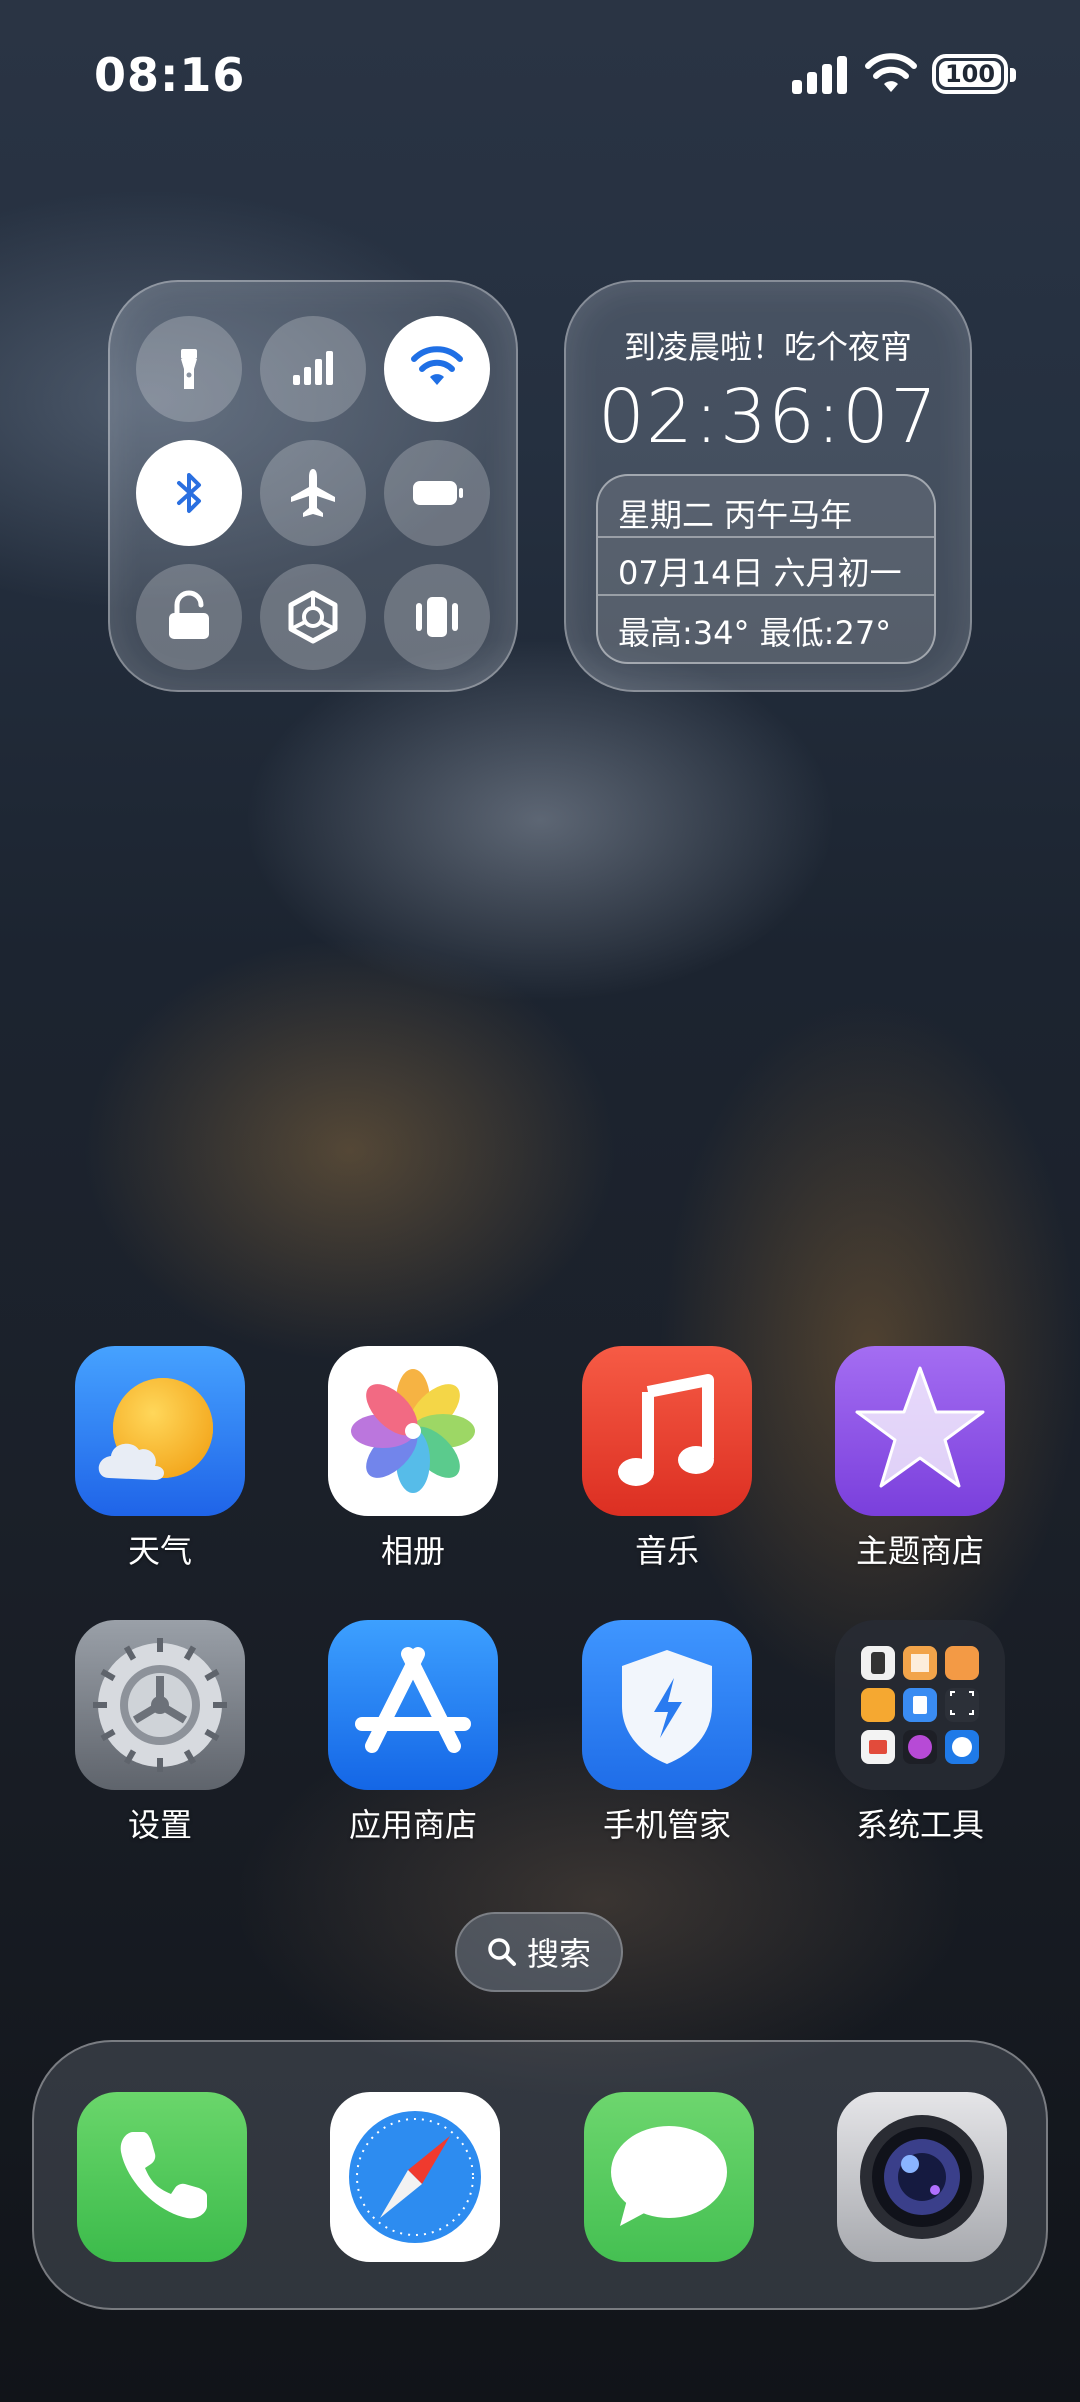  Describe the element at coordinates (170, 75) in the screenshot. I see `status-time: 08:16` at that location.